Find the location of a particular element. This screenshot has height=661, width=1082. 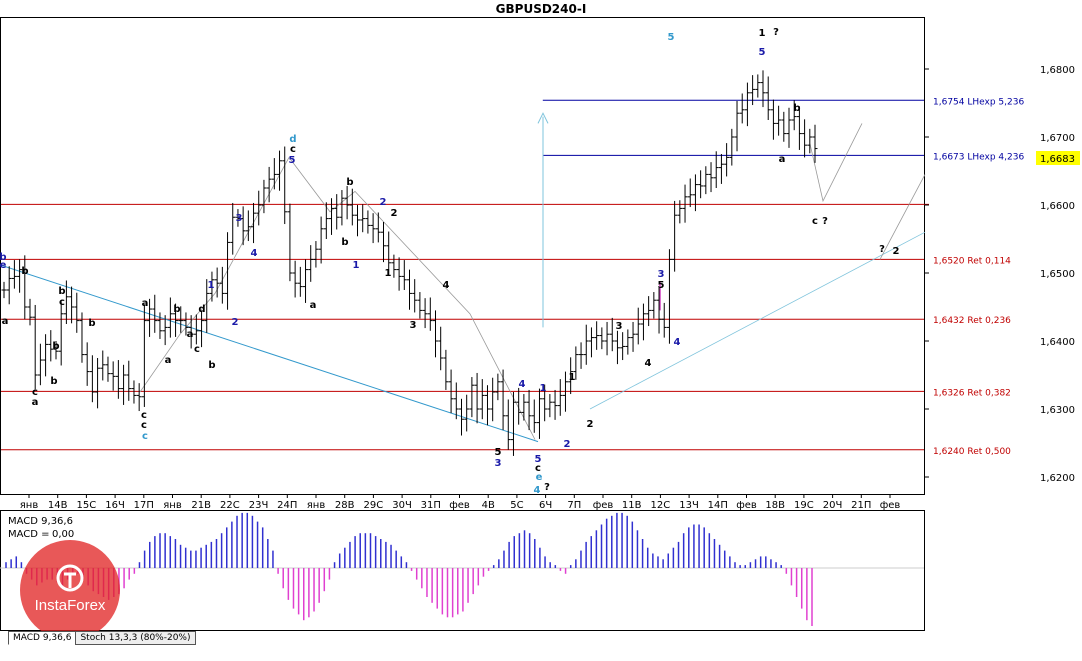

x-tick-label: 30Ч is located at coordinates (402, 505).